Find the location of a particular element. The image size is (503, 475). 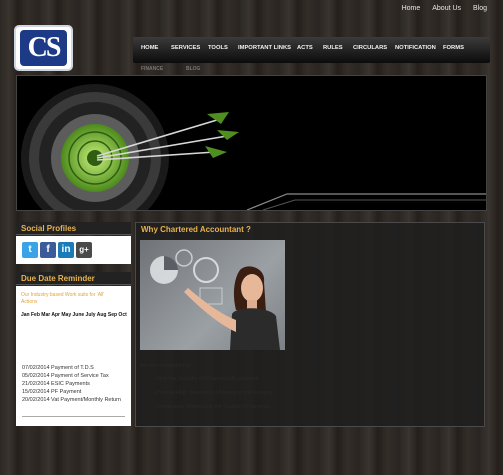

facebook-icon: f is located at coordinates (48, 250).